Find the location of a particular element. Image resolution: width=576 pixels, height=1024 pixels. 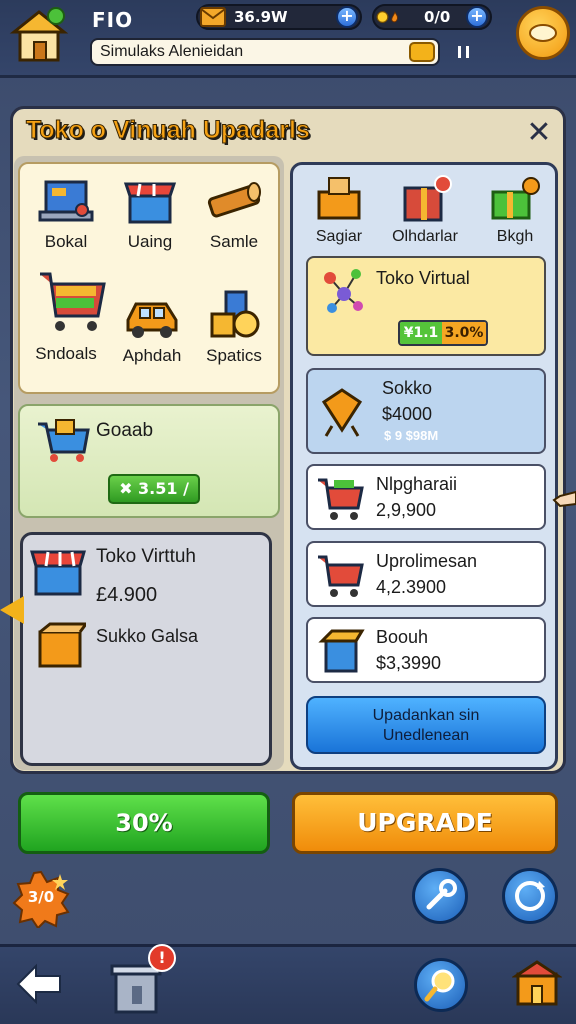

item-price: $3,3990 is located at coordinates (409, 663).